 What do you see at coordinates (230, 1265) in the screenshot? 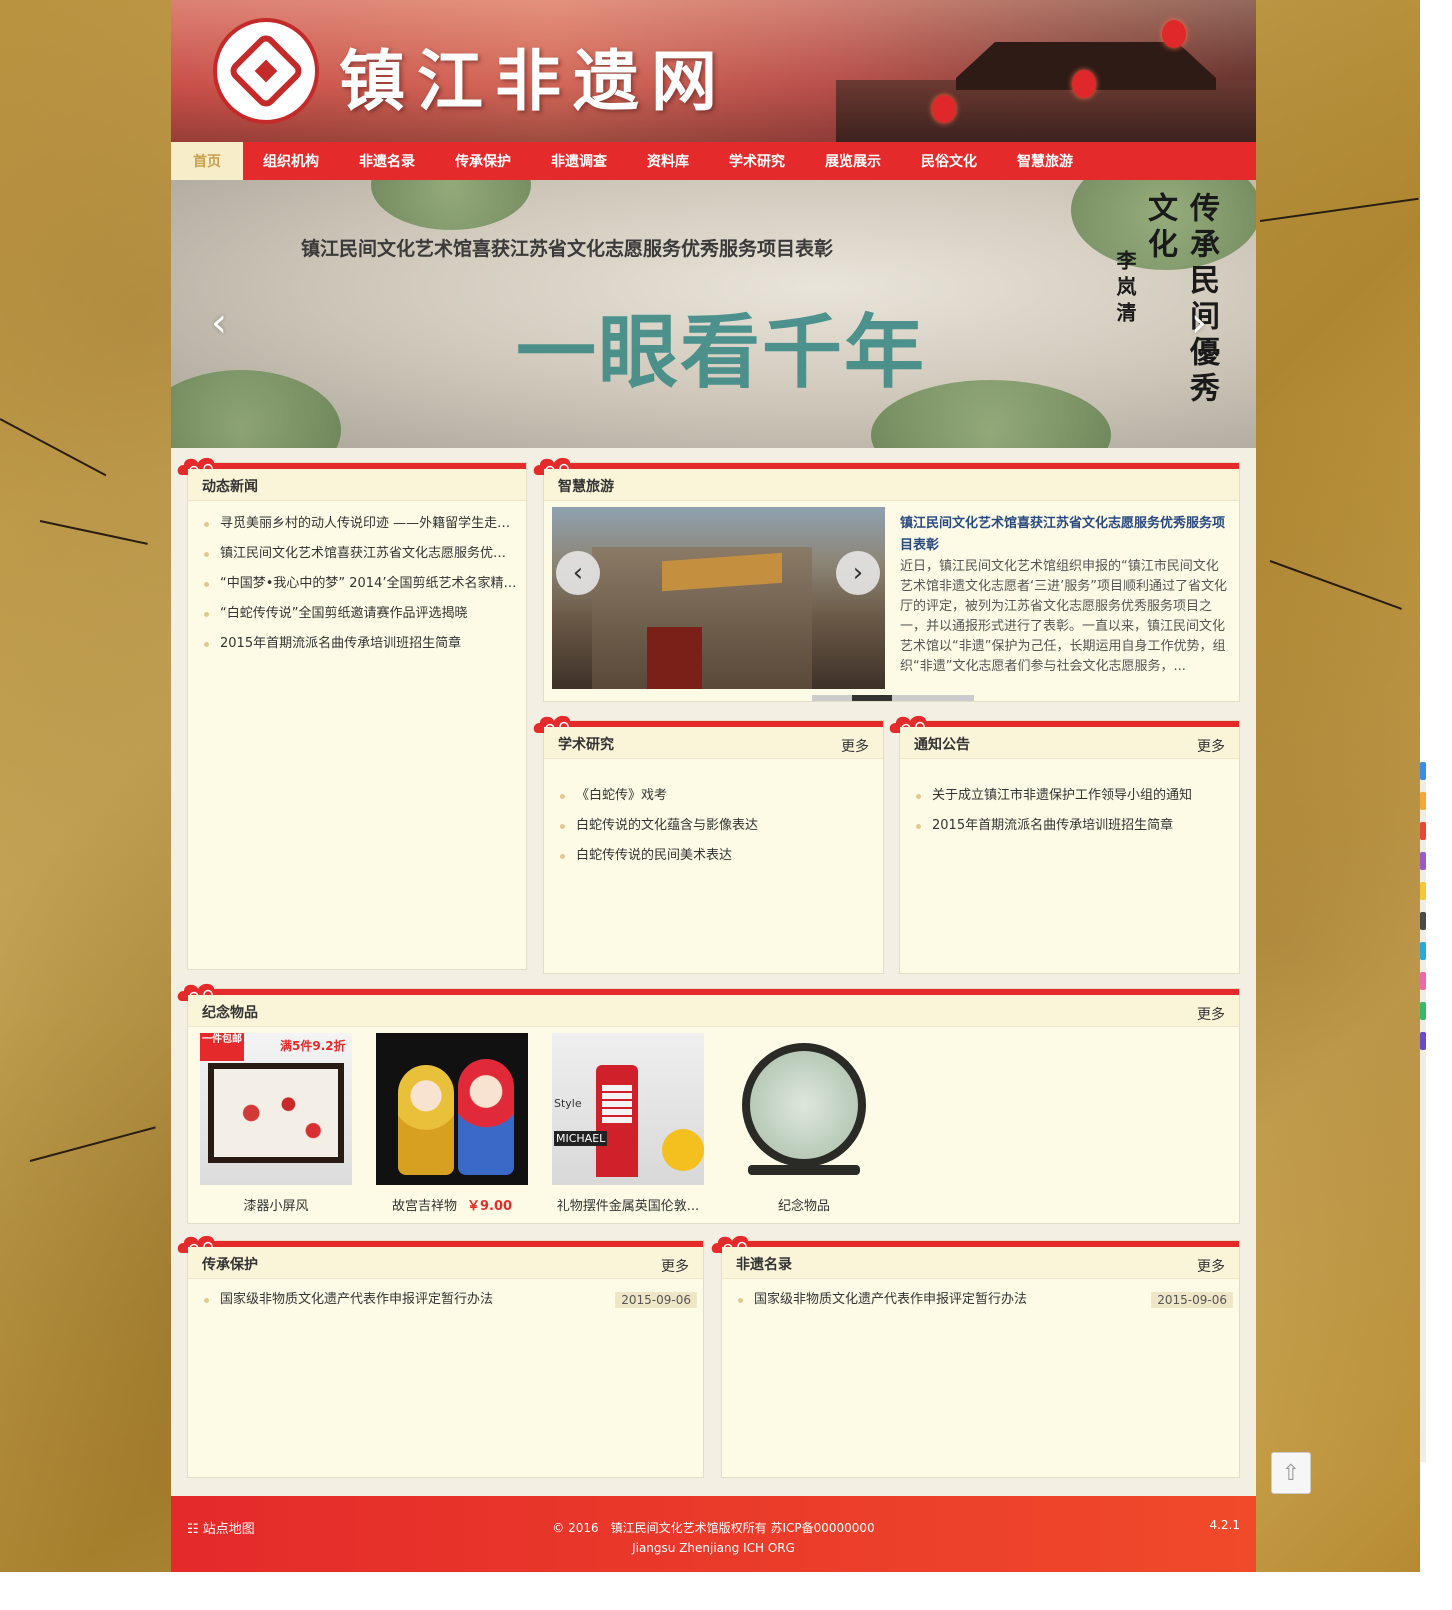
I see `inherit-title: 传承保护` at bounding box center [230, 1265].